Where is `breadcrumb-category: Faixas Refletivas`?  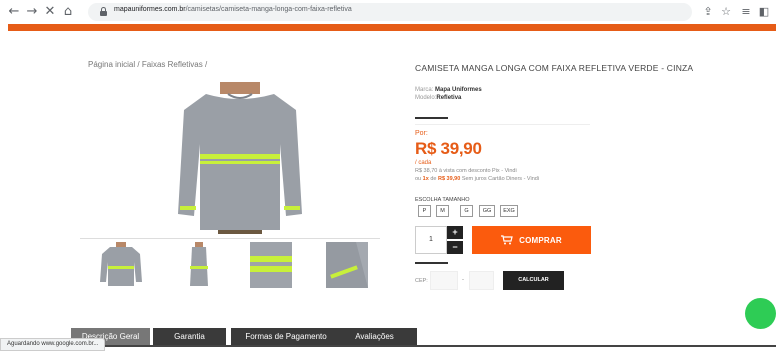
breadcrumb-category: Faixas Refletivas is located at coordinates (172, 64).